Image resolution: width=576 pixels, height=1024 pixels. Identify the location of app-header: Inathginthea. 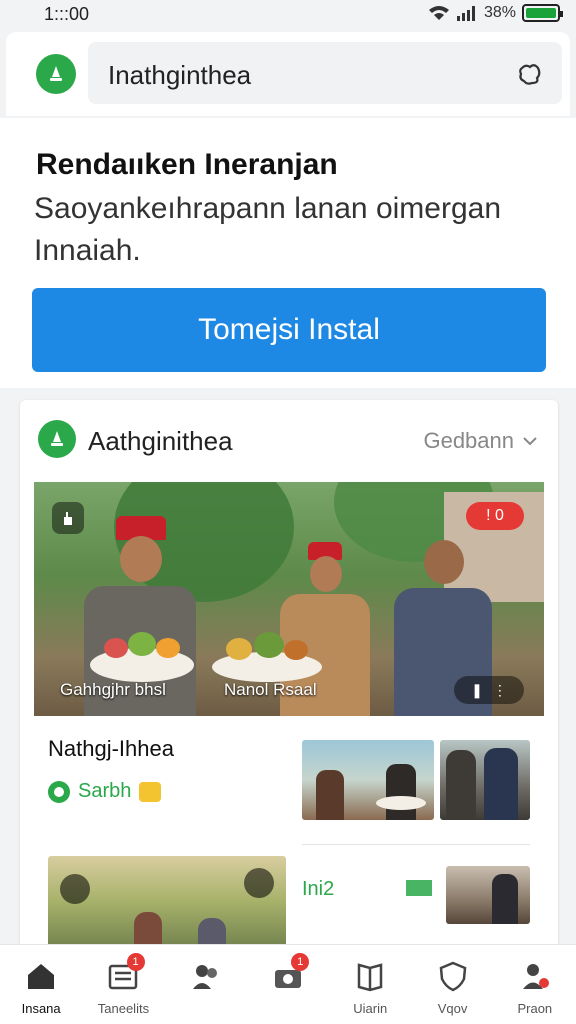
(288, 74).